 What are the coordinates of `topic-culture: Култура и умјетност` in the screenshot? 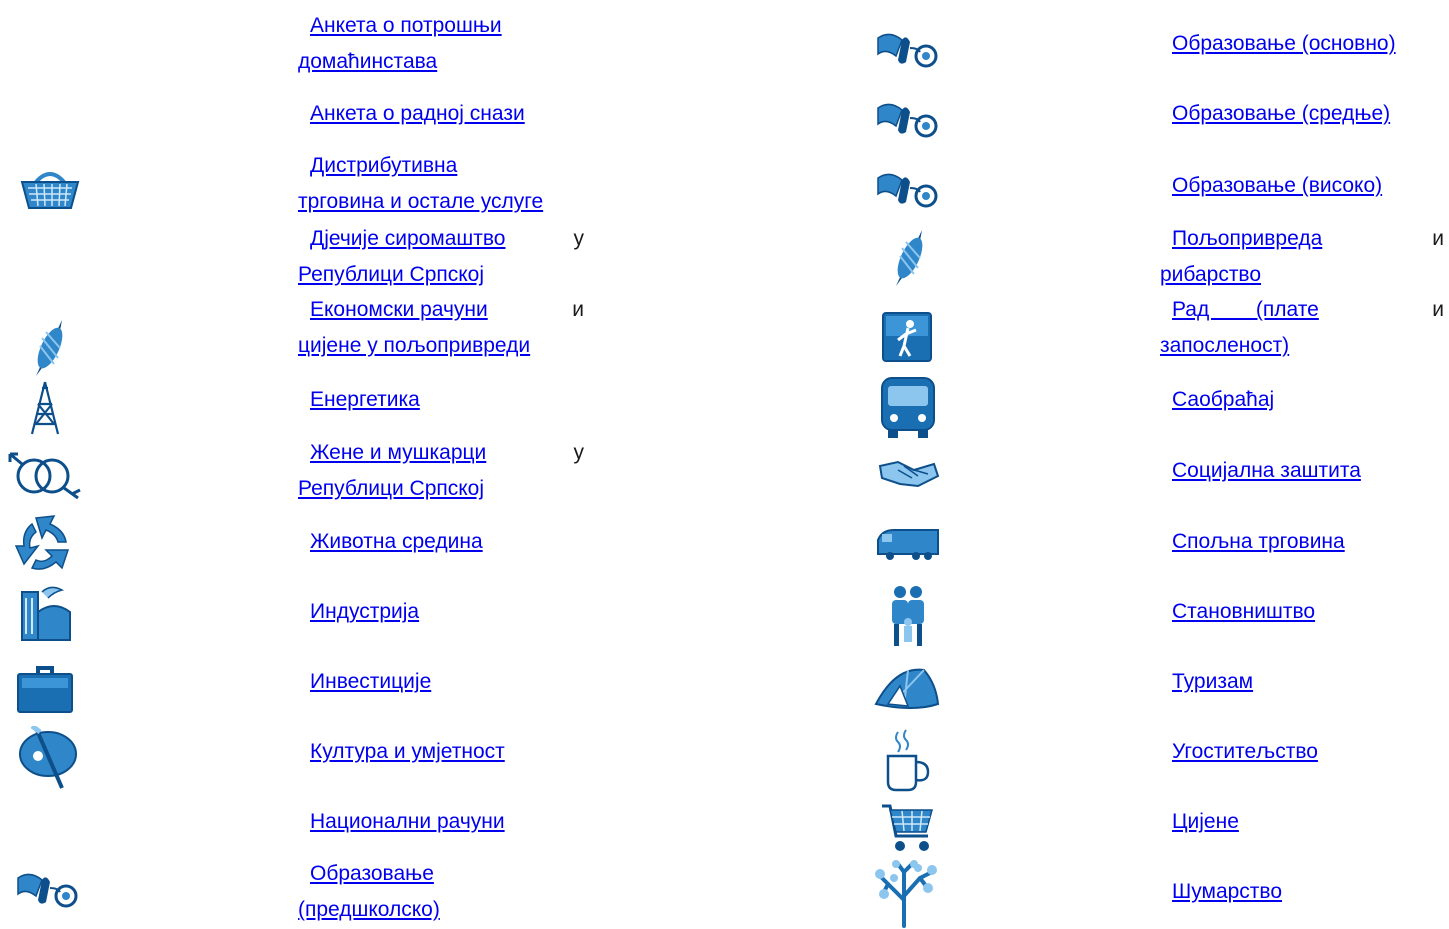 It's located at (407, 752).